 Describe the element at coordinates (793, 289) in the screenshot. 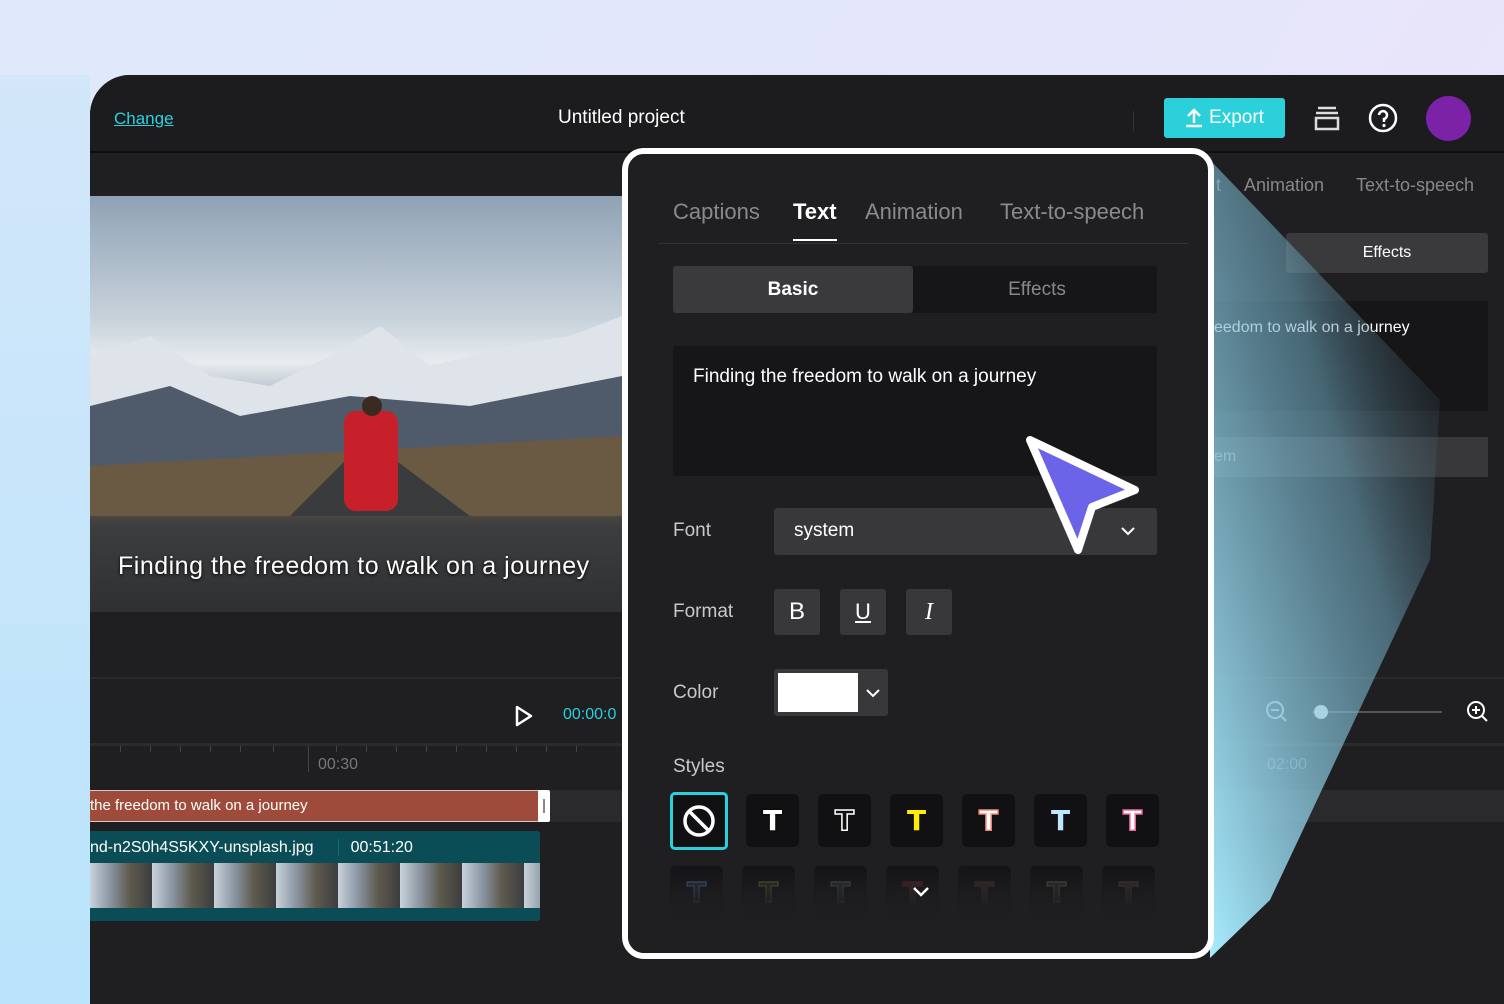

I see `basic-segment: Basic` at that location.